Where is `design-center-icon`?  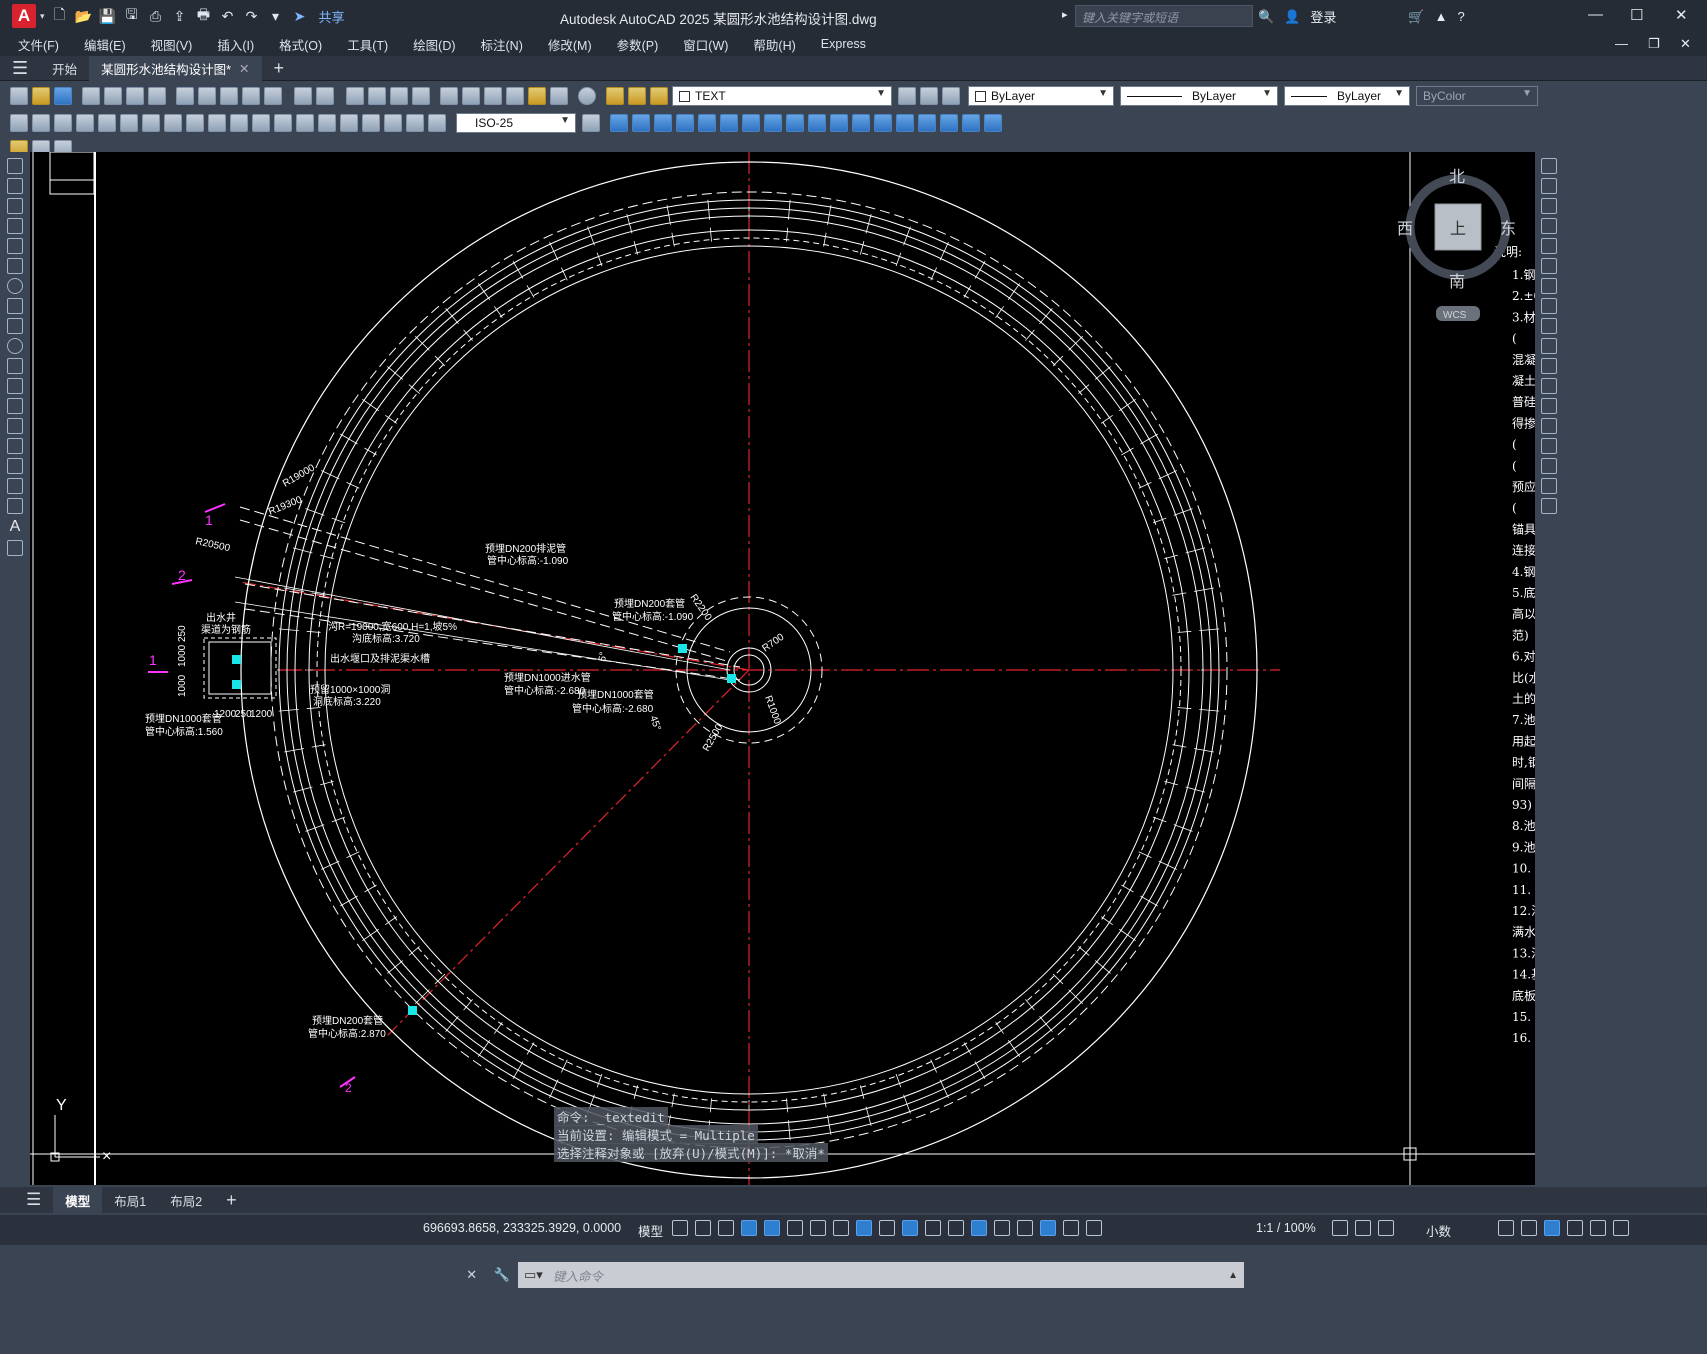
design-center-icon is located at coordinates (471, 96).